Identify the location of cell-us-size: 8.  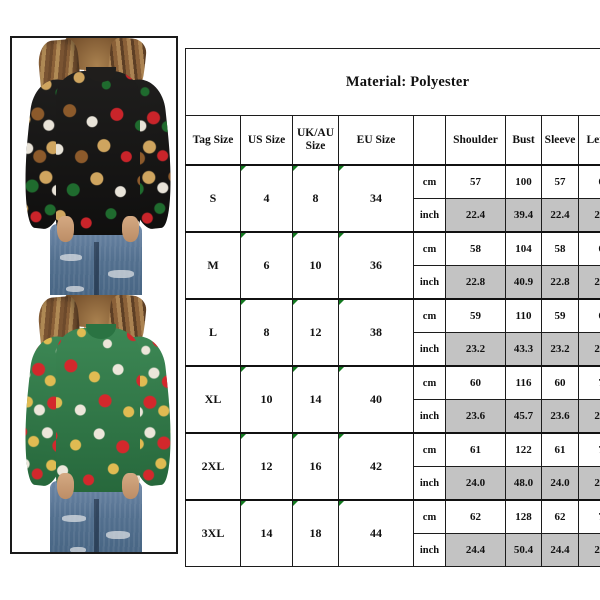
(266, 332).